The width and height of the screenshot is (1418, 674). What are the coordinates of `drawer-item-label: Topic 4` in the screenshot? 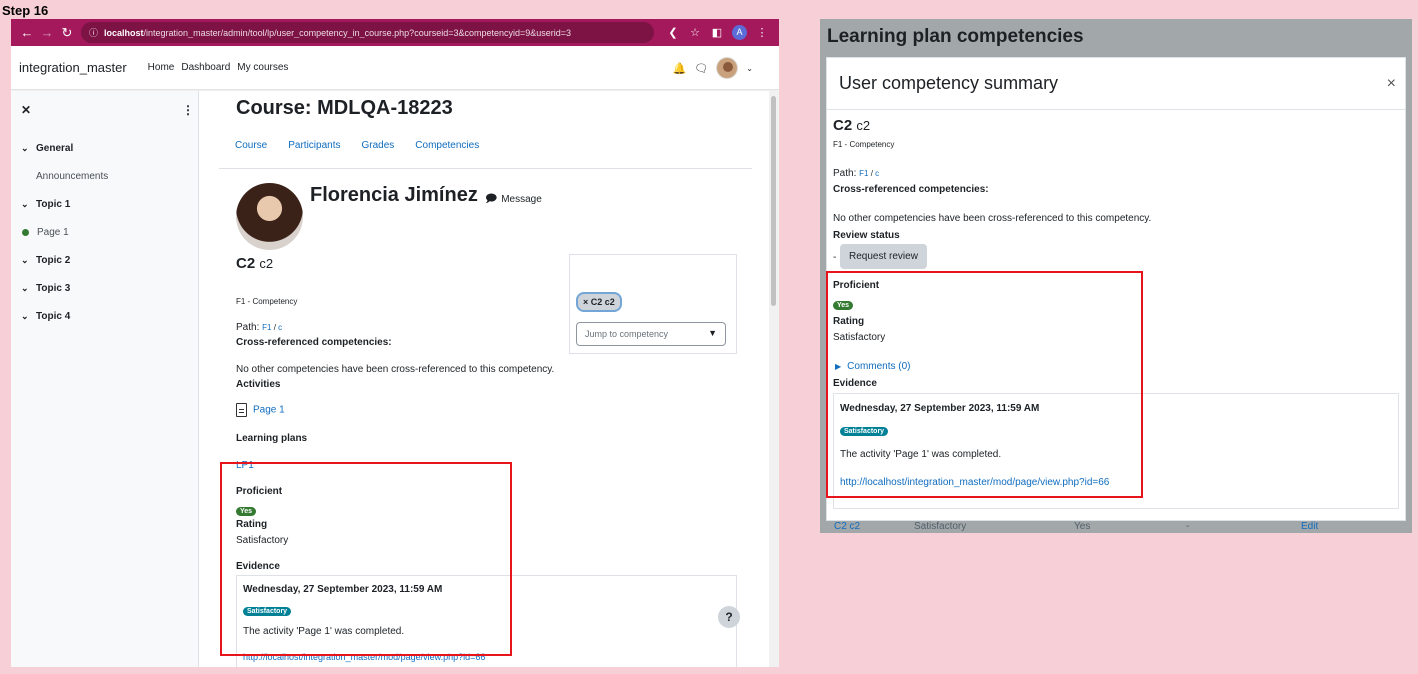 It's located at (53, 316).